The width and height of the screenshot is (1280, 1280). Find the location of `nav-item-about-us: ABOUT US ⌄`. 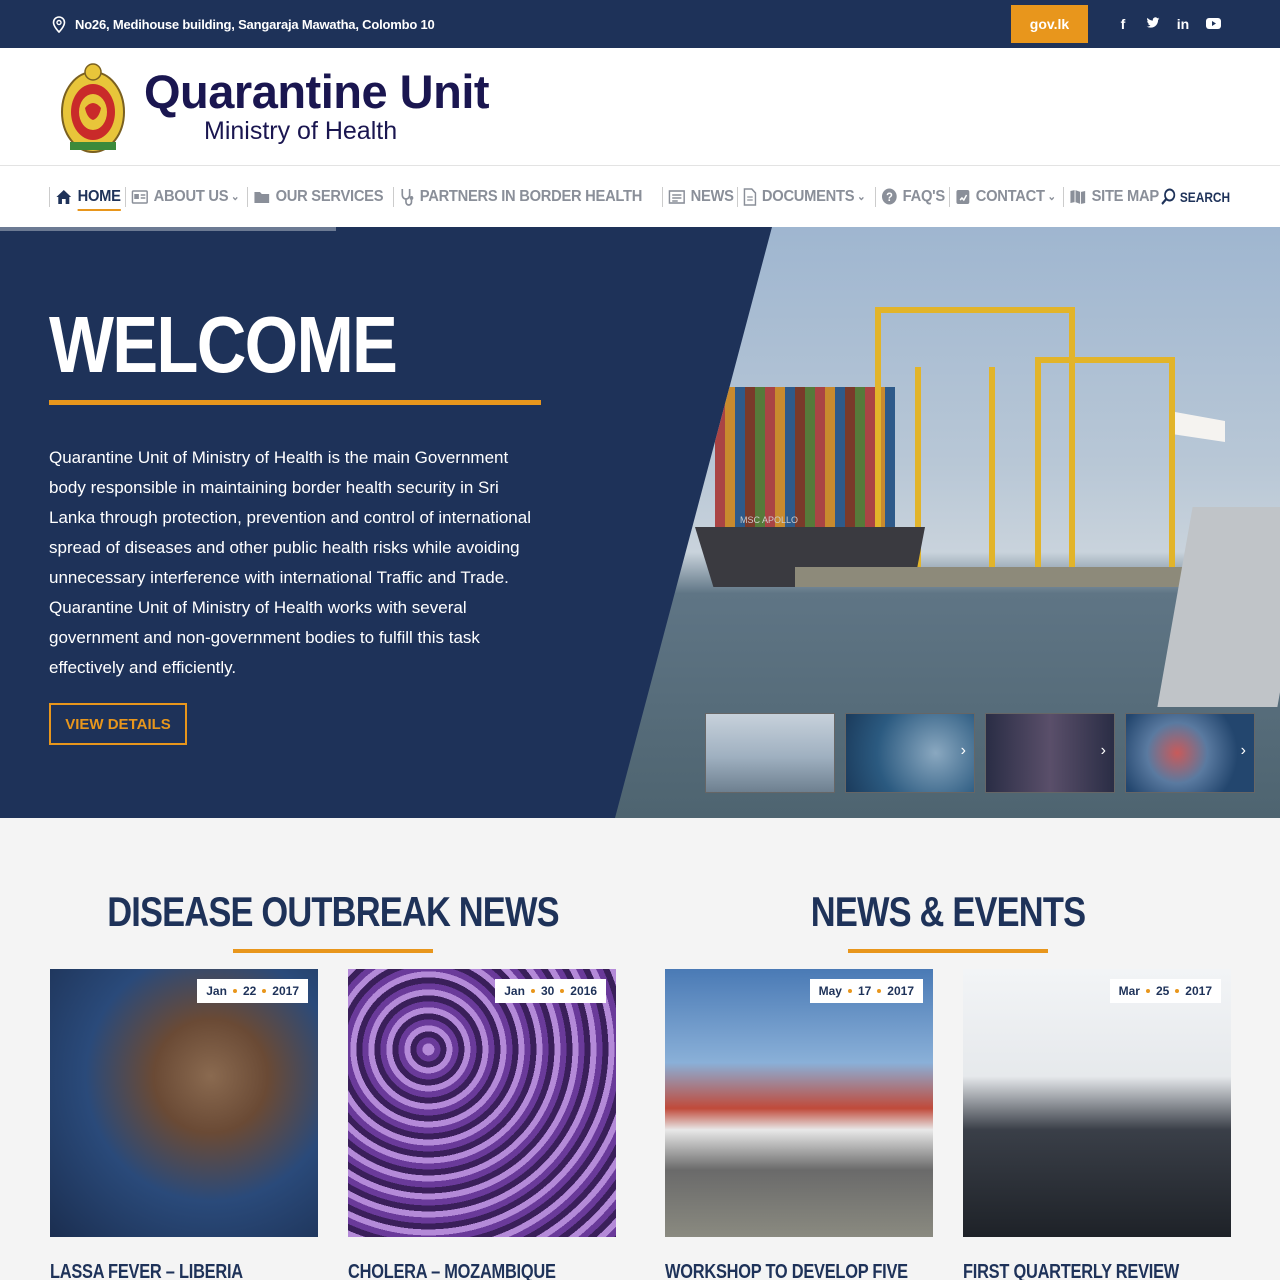

nav-item-about-us: ABOUT US ⌄ is located at coordinates (185, 196).